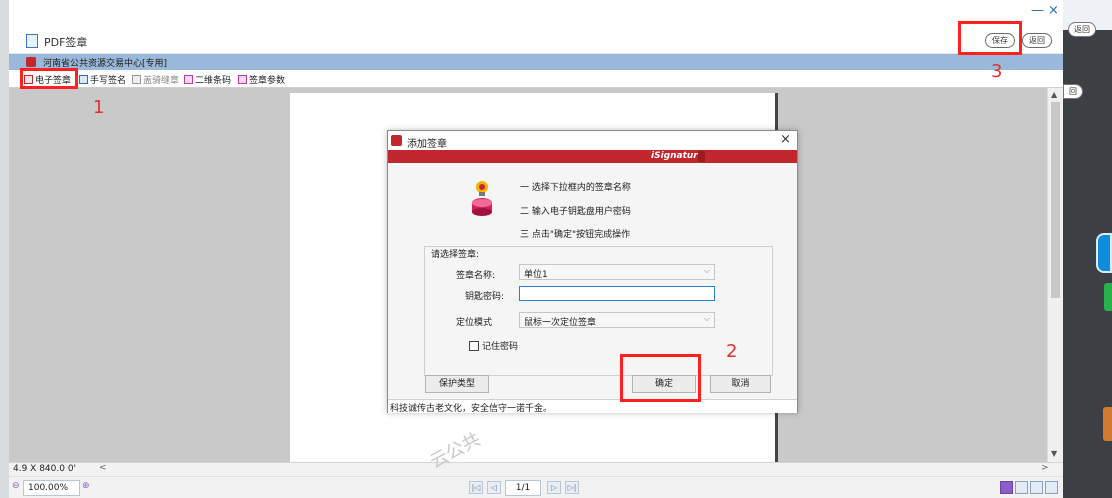 The height and width of the screenshot is (498, 1112). I want to click on scroll-right-icon: >, so click(1045, 468).